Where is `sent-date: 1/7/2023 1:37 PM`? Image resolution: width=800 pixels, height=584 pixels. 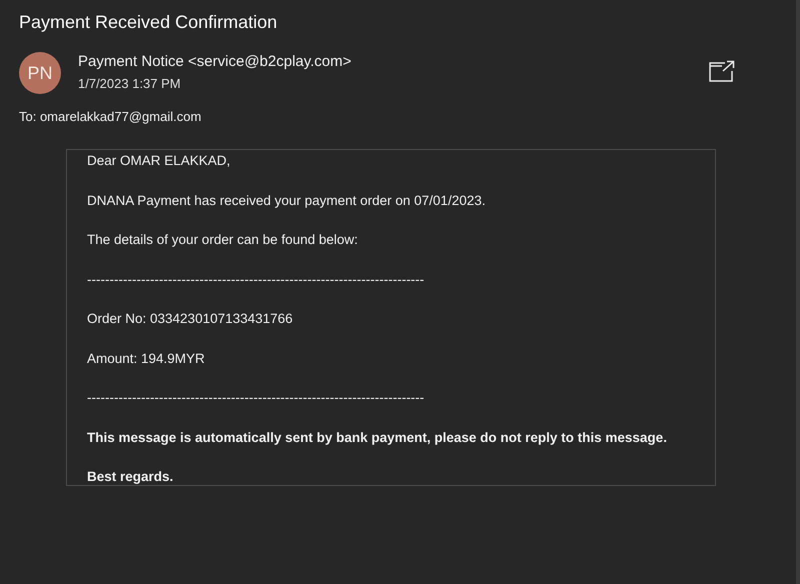 sent-date: 1/7/2023 1:37 PM is located at coordinates (130, 83).